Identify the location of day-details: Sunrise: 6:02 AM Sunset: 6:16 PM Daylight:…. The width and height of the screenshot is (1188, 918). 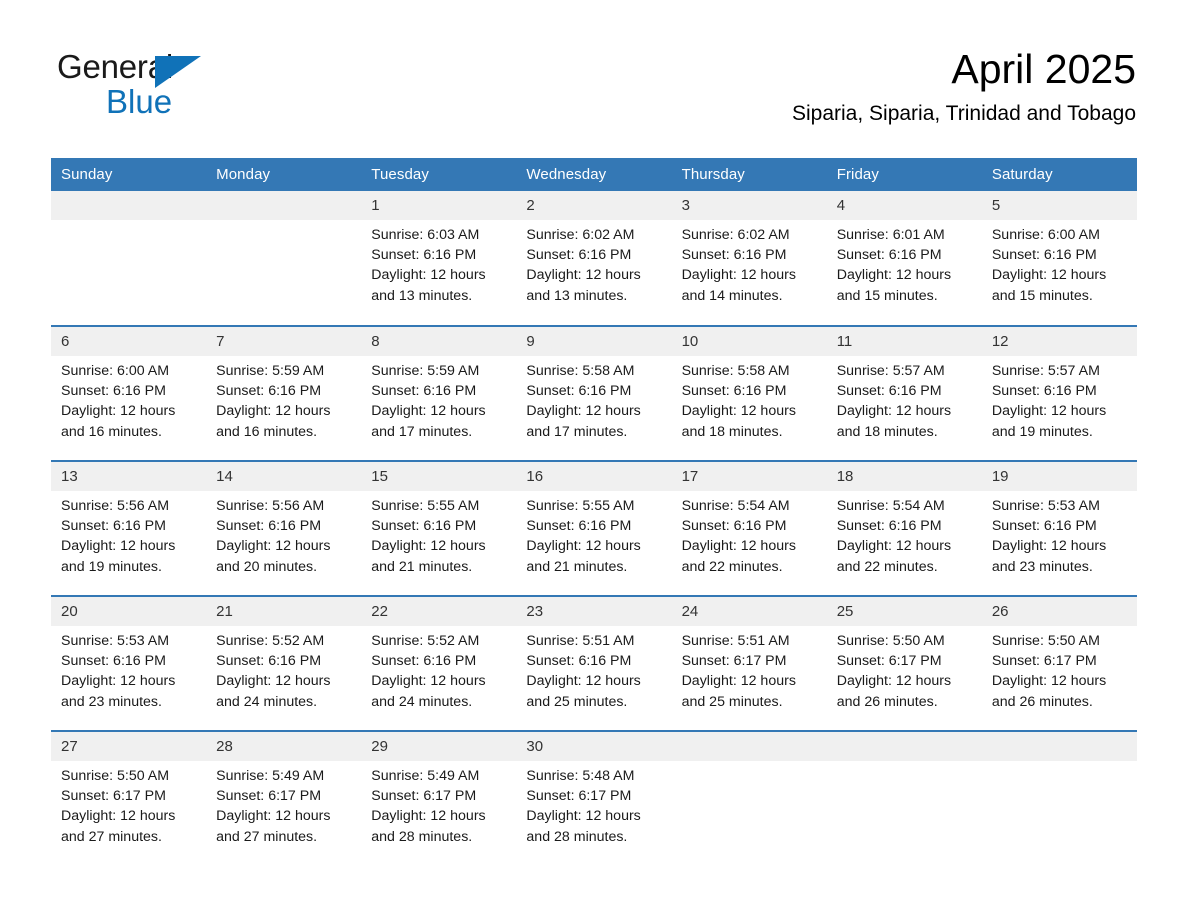
(593, 263).